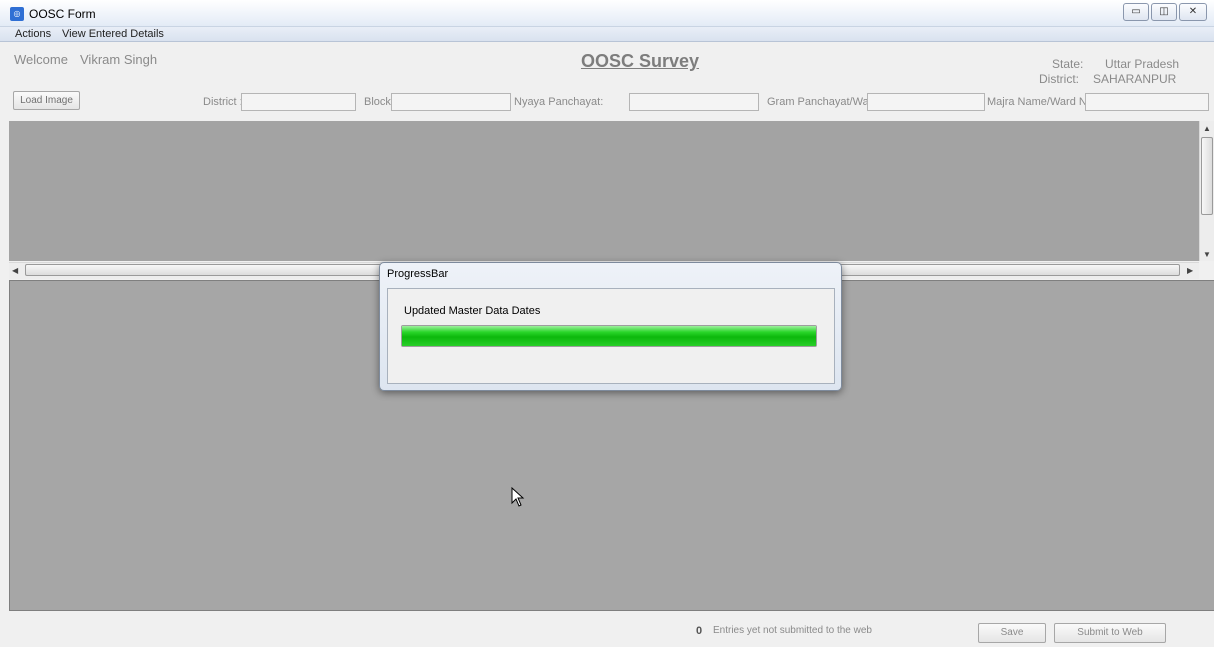 The image size is (1214, 647). I want to click on state-label: State:, so click(1068, 64).